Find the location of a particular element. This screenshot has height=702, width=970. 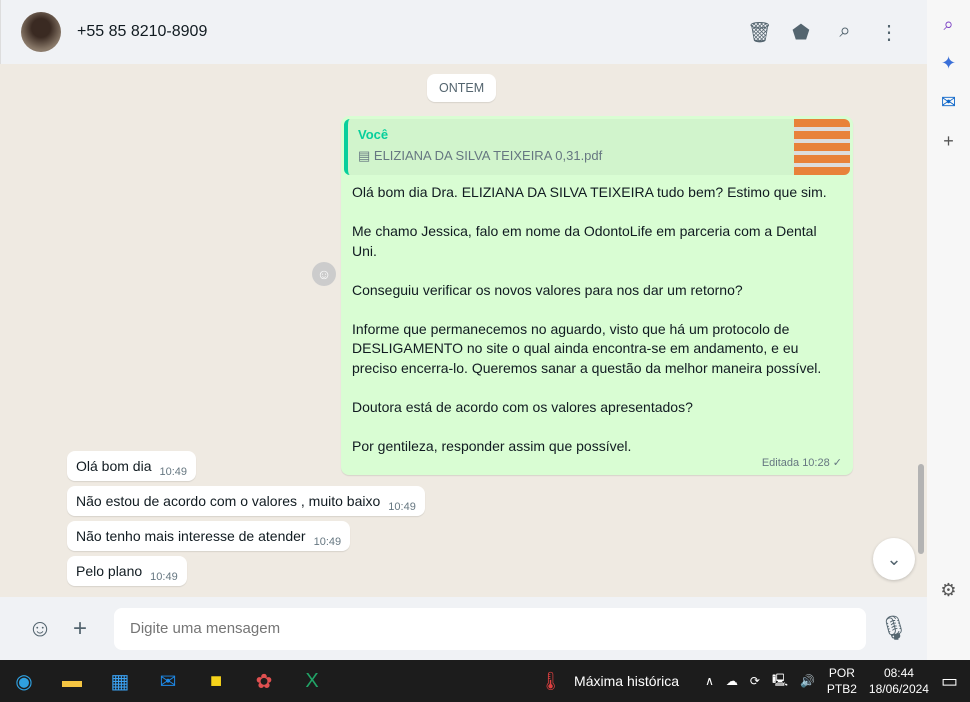

attach-plus-icon: + is located at coordinates (80, 629).